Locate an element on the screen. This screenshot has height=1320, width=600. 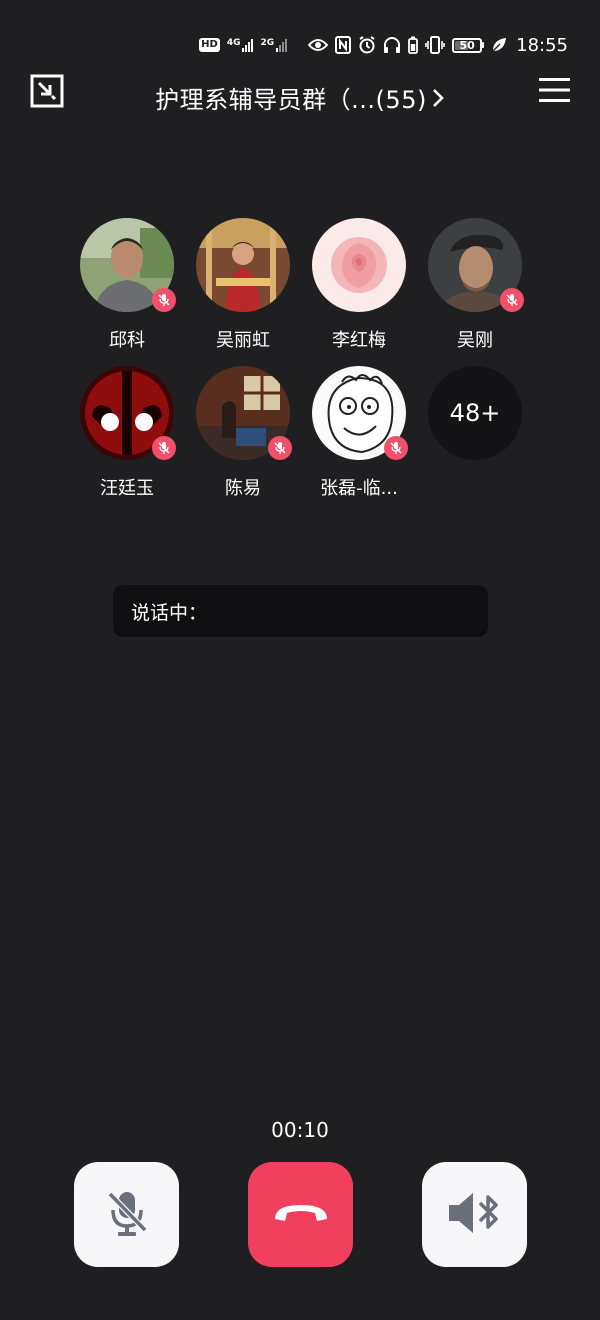
leaf-icon is located at coordinates (499, 45).